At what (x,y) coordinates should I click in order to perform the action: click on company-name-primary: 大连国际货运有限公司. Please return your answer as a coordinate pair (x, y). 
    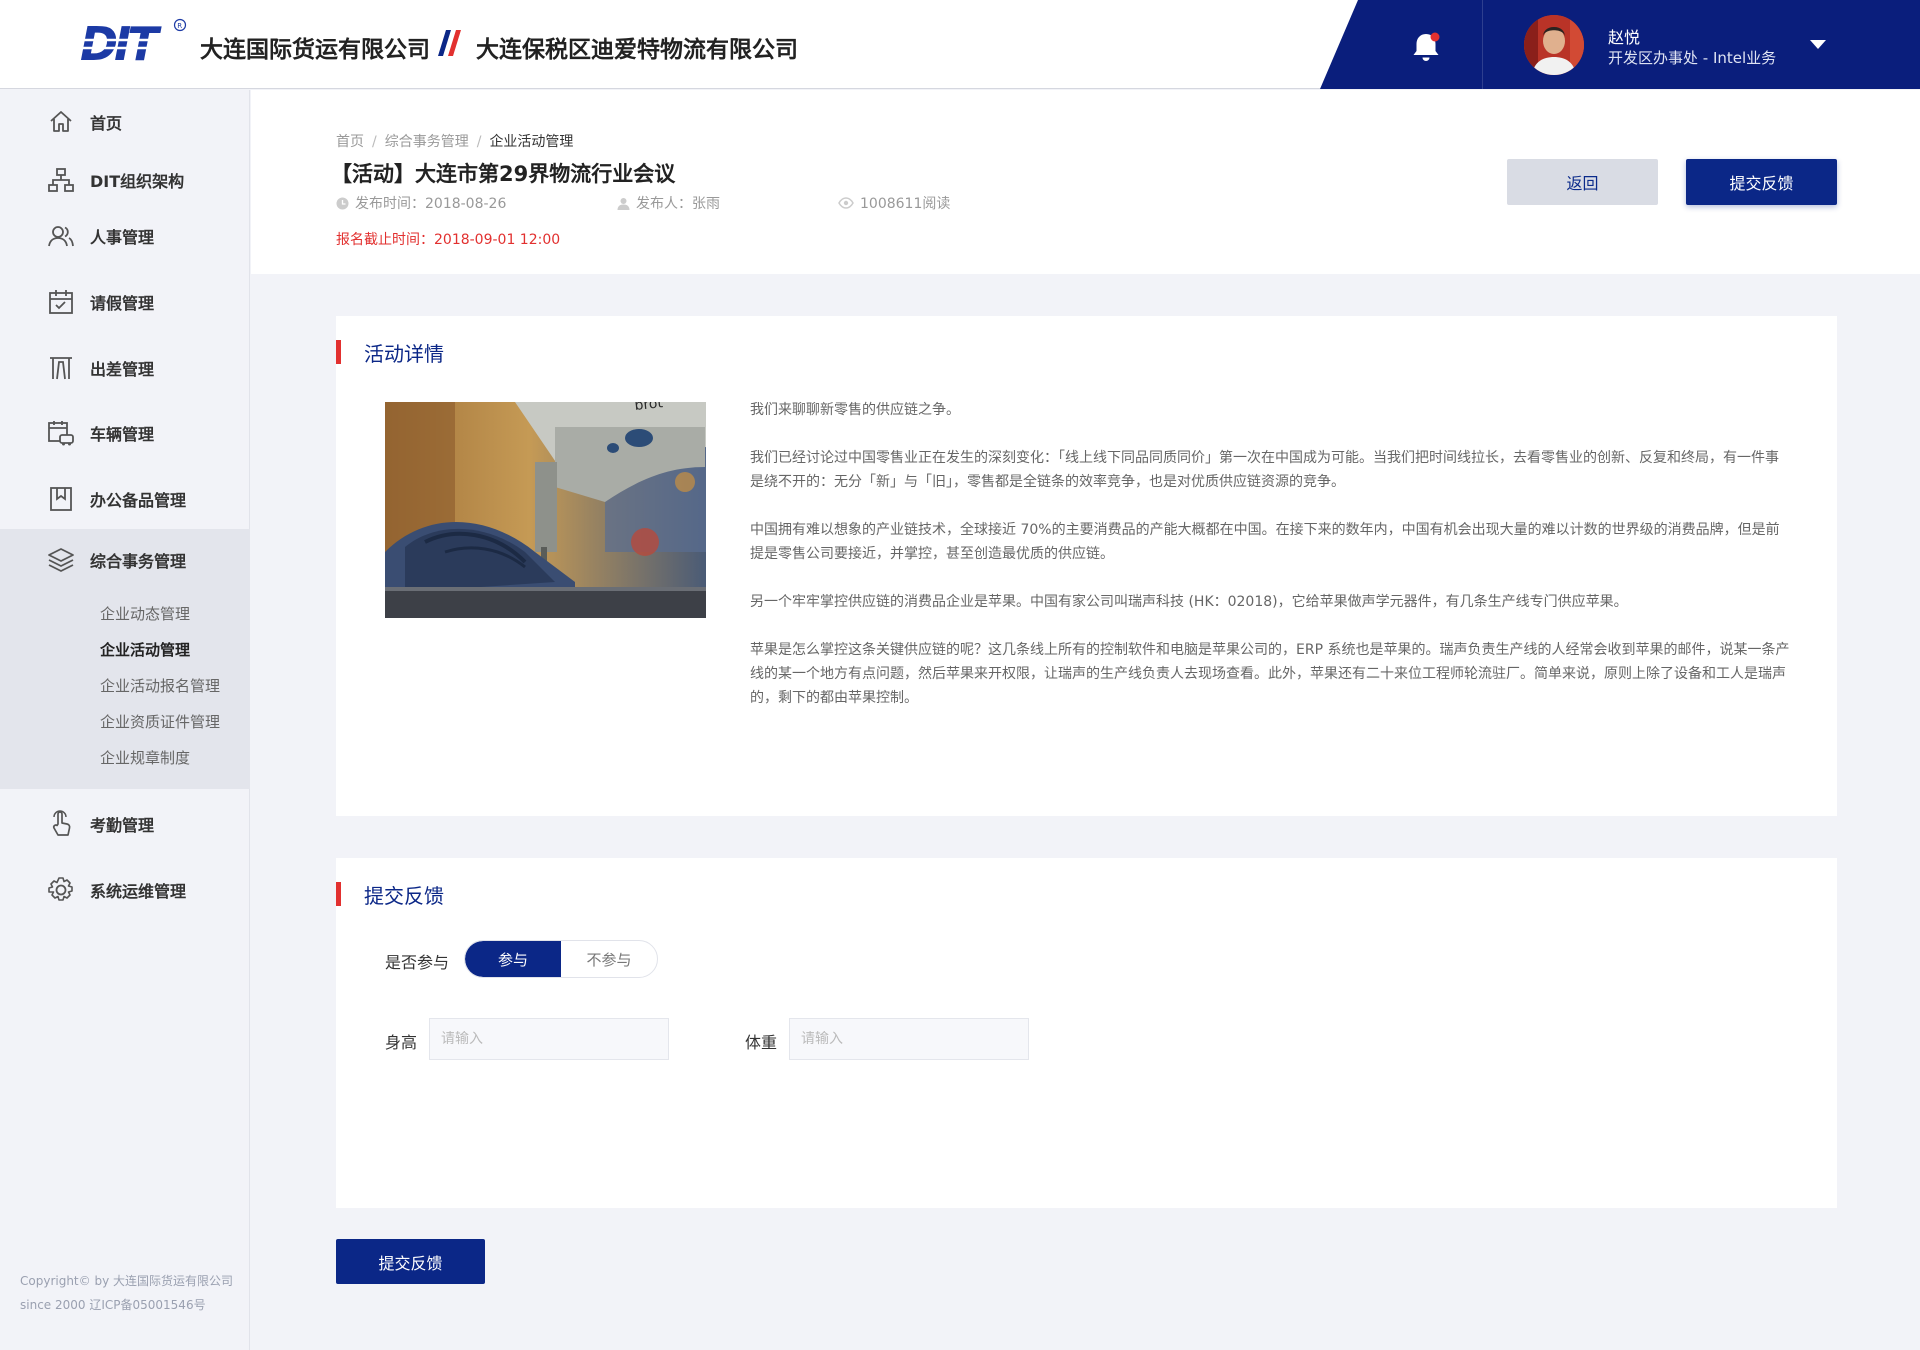
    Looking at the image, I should click on (315, 50).